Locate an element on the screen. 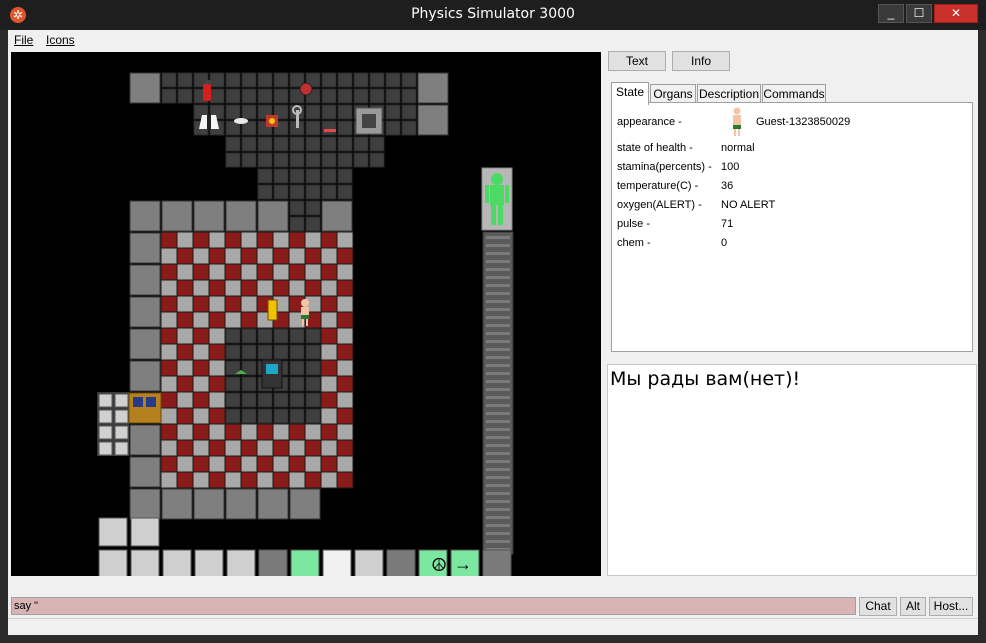  tab-organs: Organs is located at coordinates (673, 94).